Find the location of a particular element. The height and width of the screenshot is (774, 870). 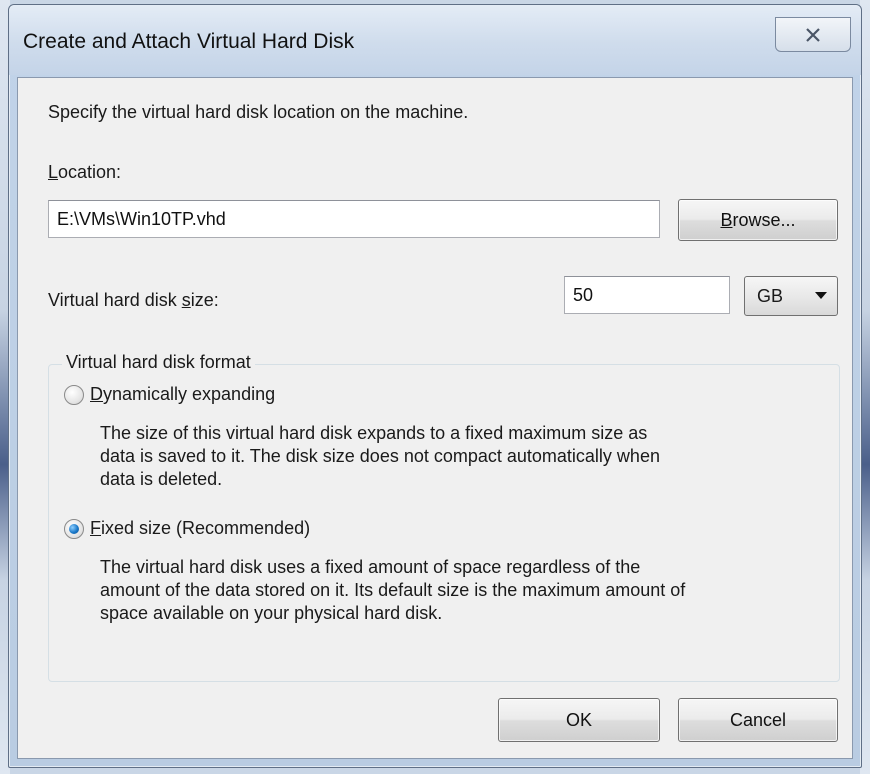

dynamic-radio is located at coordinates (74, 394).